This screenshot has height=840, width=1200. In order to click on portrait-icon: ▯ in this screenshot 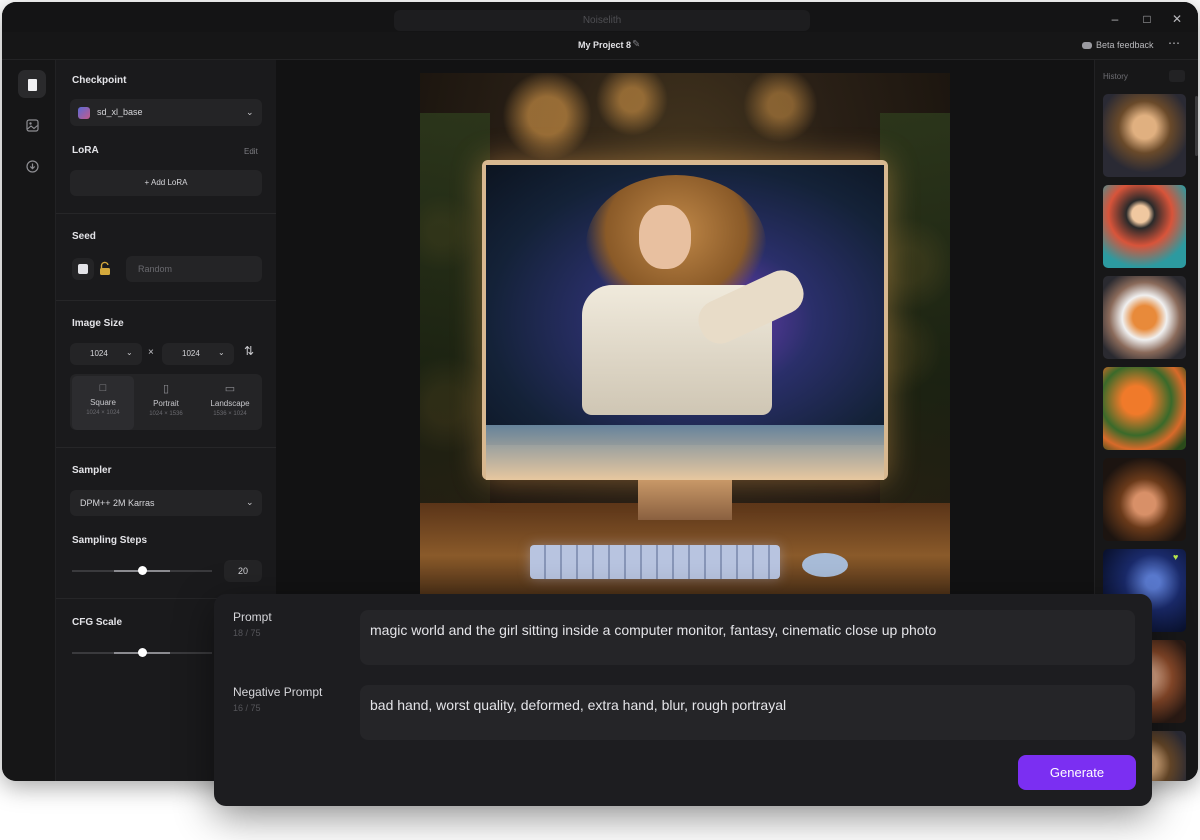, I will do `click(166, 389)`.